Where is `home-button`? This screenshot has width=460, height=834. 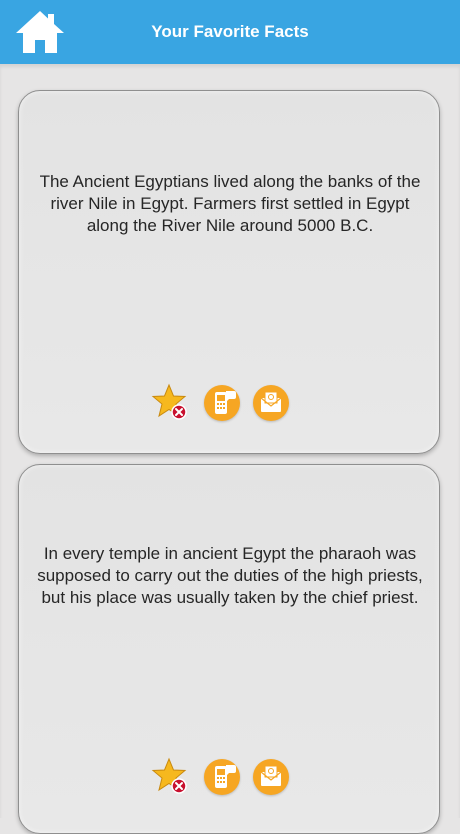
home-button is located at coordinates (40, 32).